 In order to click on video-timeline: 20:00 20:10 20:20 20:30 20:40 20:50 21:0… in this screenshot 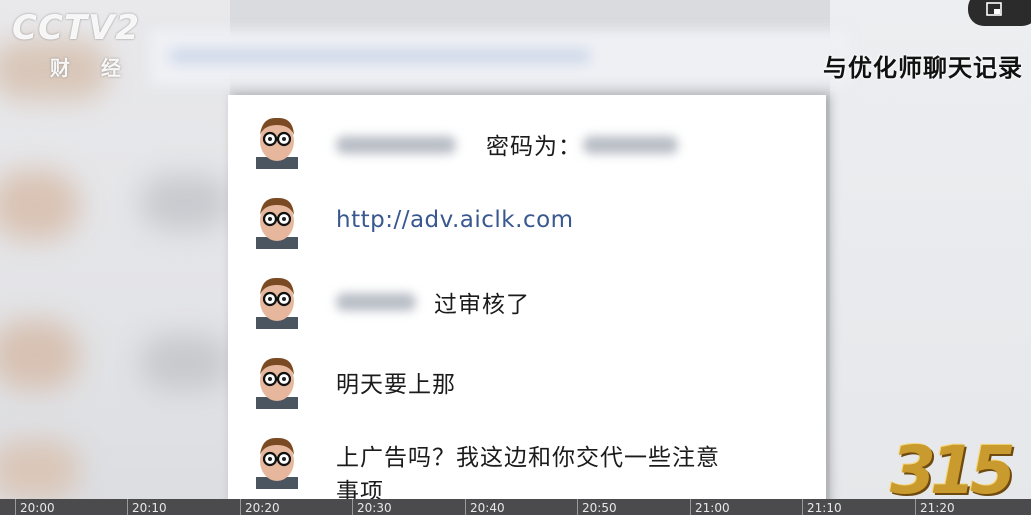, I will do `click(515, 507)`.